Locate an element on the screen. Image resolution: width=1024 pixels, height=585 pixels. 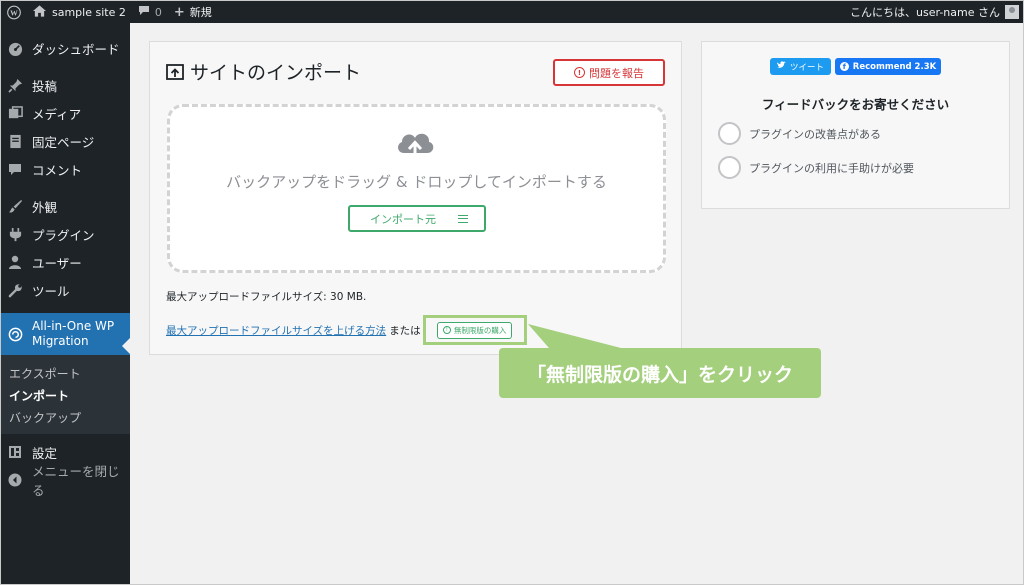
feedback-title: フィードバックをお寄せください is located at coordinates (855, 104).